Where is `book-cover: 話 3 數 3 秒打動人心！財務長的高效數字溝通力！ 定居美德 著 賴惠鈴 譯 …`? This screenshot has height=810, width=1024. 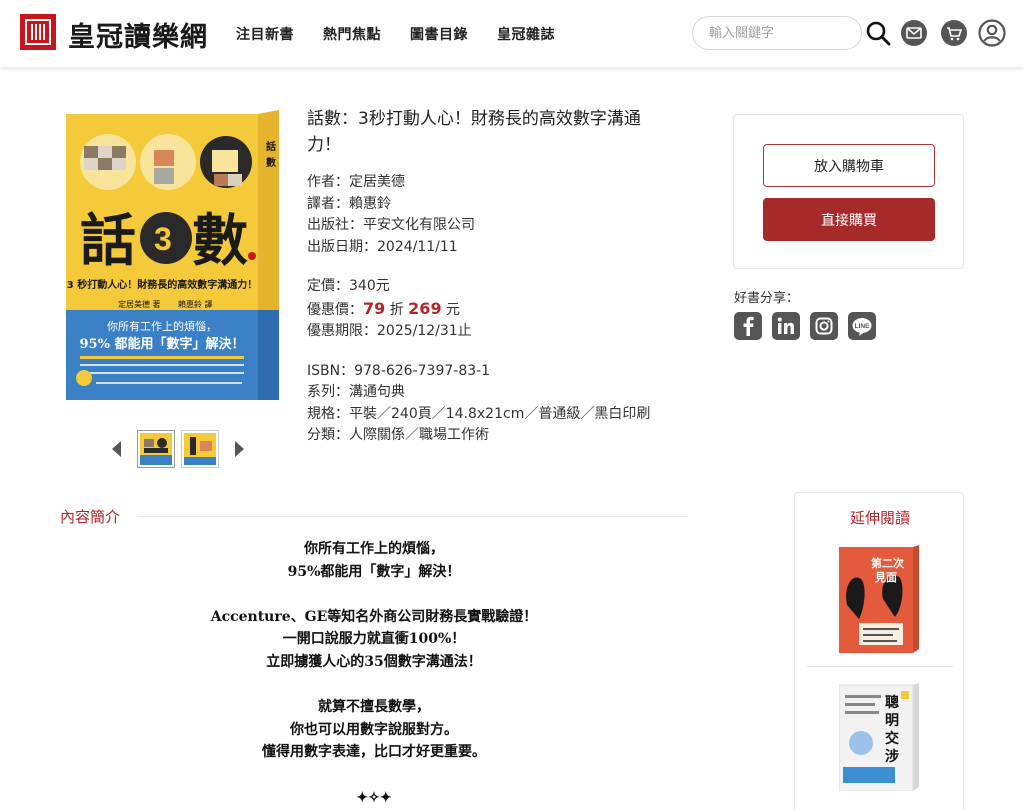 book-cover: 話 3 數 3 秒打動人心！財務長的高效數字溝通力！ 定居美德 著 賴惠鈴 譯 … is located at coordinates (173, 255).